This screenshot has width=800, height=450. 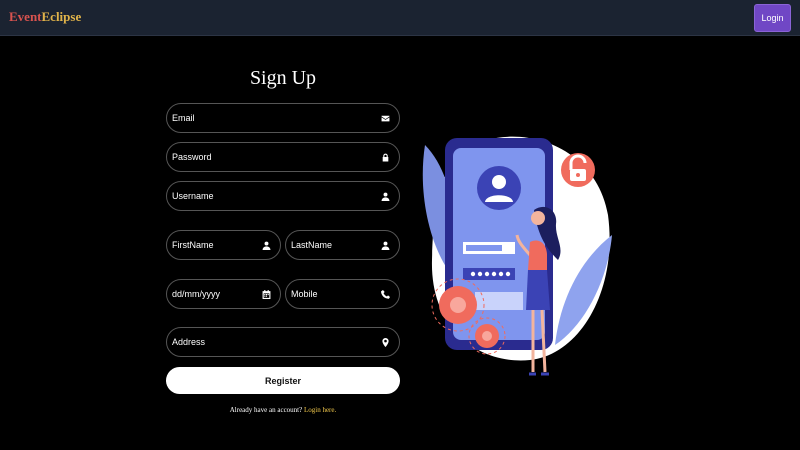 What do you see at coordinates (223, 245) in the screenshot?
I see `firstname-field: FirstName` at bounding box center [223, 245].